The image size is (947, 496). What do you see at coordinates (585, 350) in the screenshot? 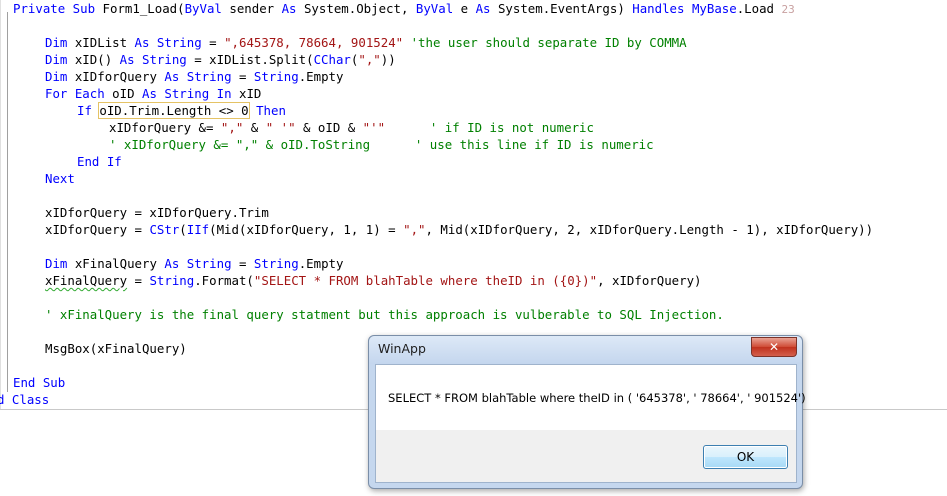
I see `dialog-titlebar: WinApp ✕` at bounding box center [585, 350].